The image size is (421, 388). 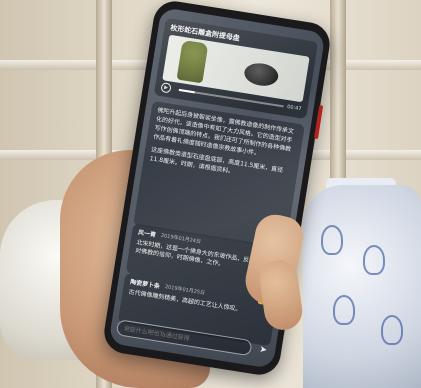 I want to click on blue-white-vase, so click(x=362, y=286).